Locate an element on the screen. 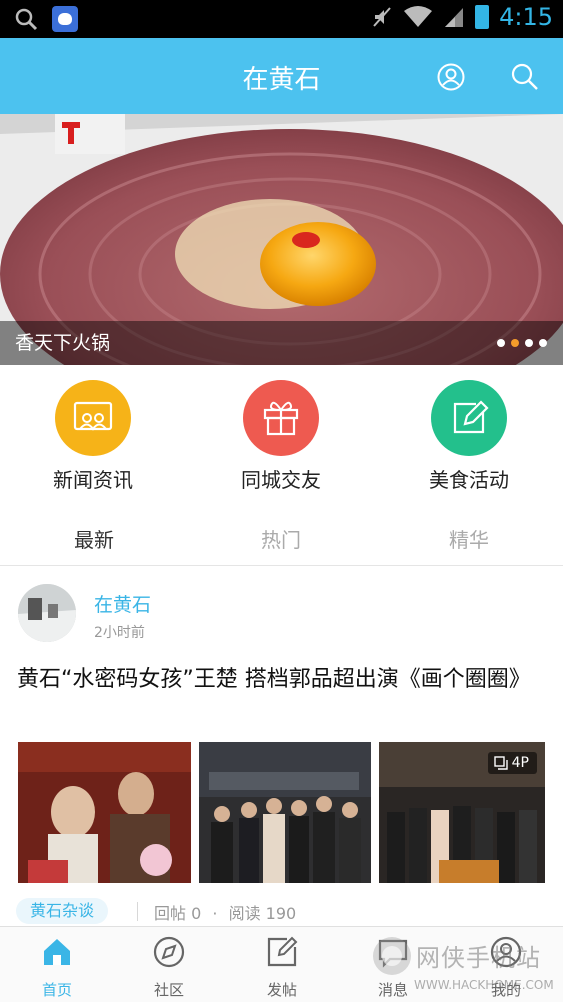 The width and height of the screenshot is (563, 1002). status-bar: 4:15 is located at coordinates (281, 19).